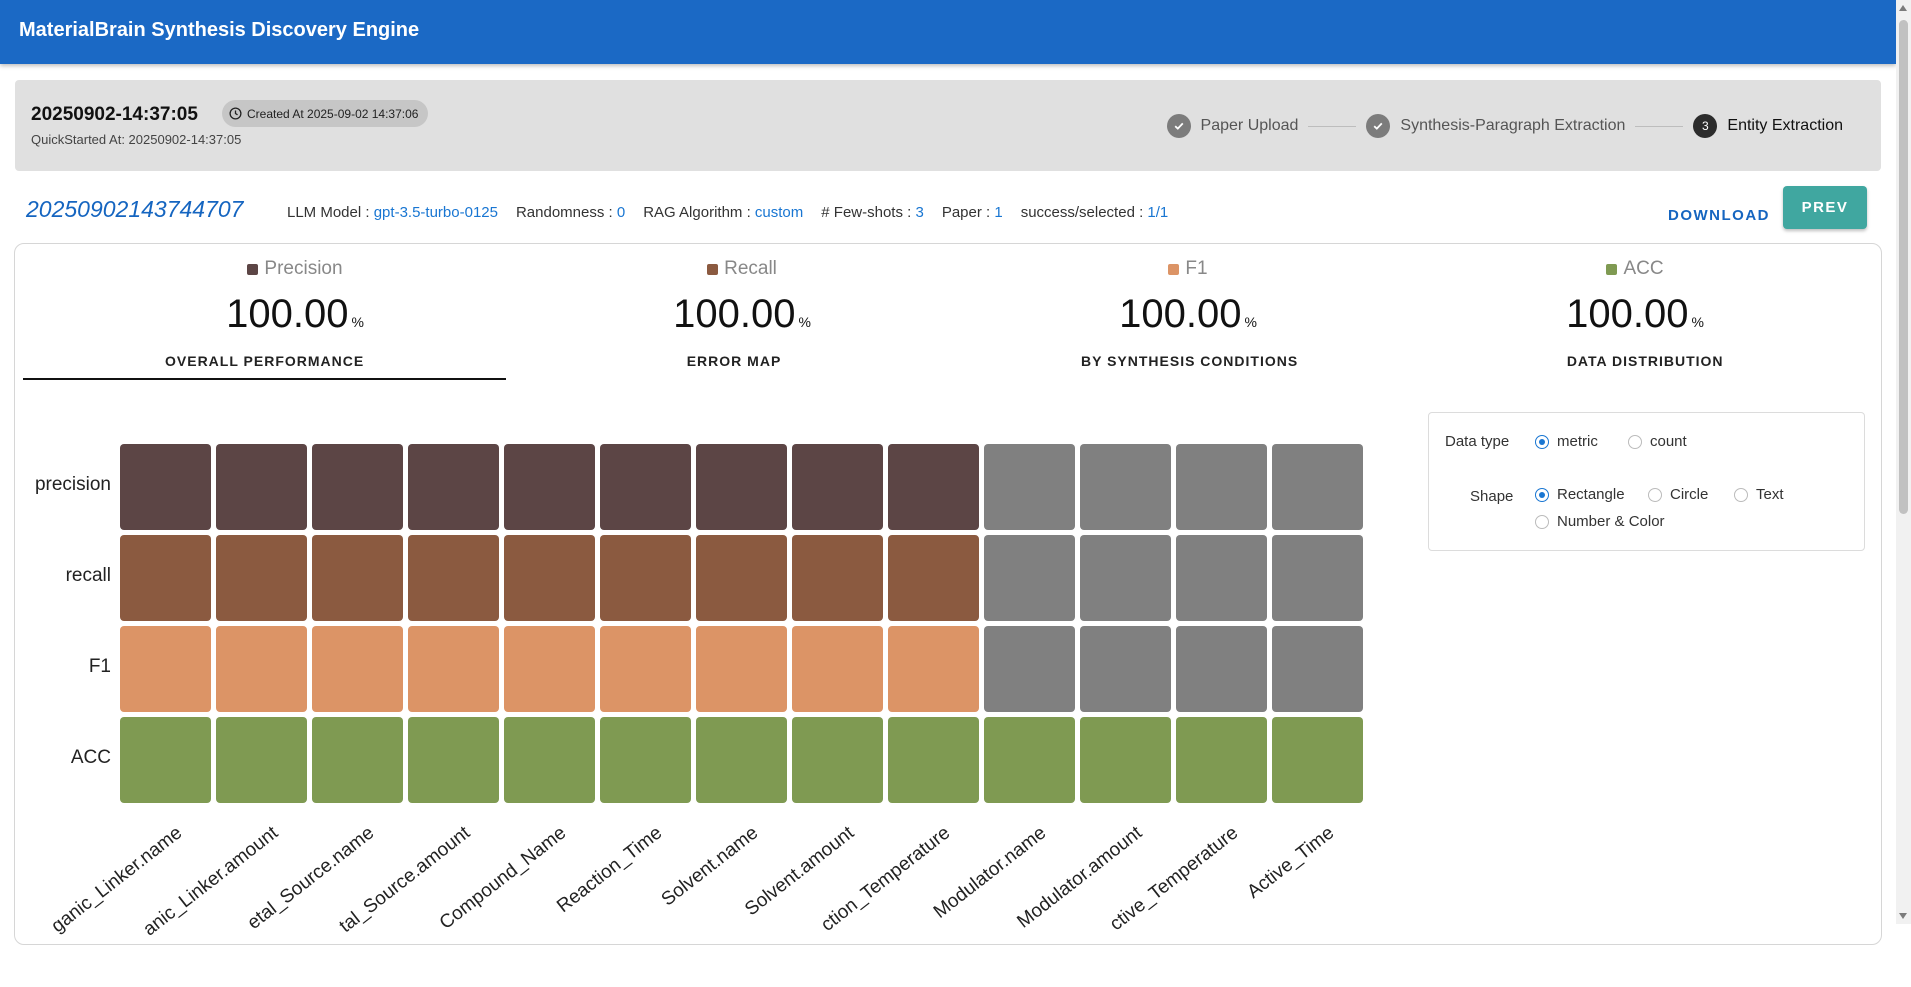 Image resolution: width=1911 pixels, height=987 pixels. What do you see at coordinates (919, 212) in the screenshot?
I see `meta-value: 3` at bounding box center [919, 212].